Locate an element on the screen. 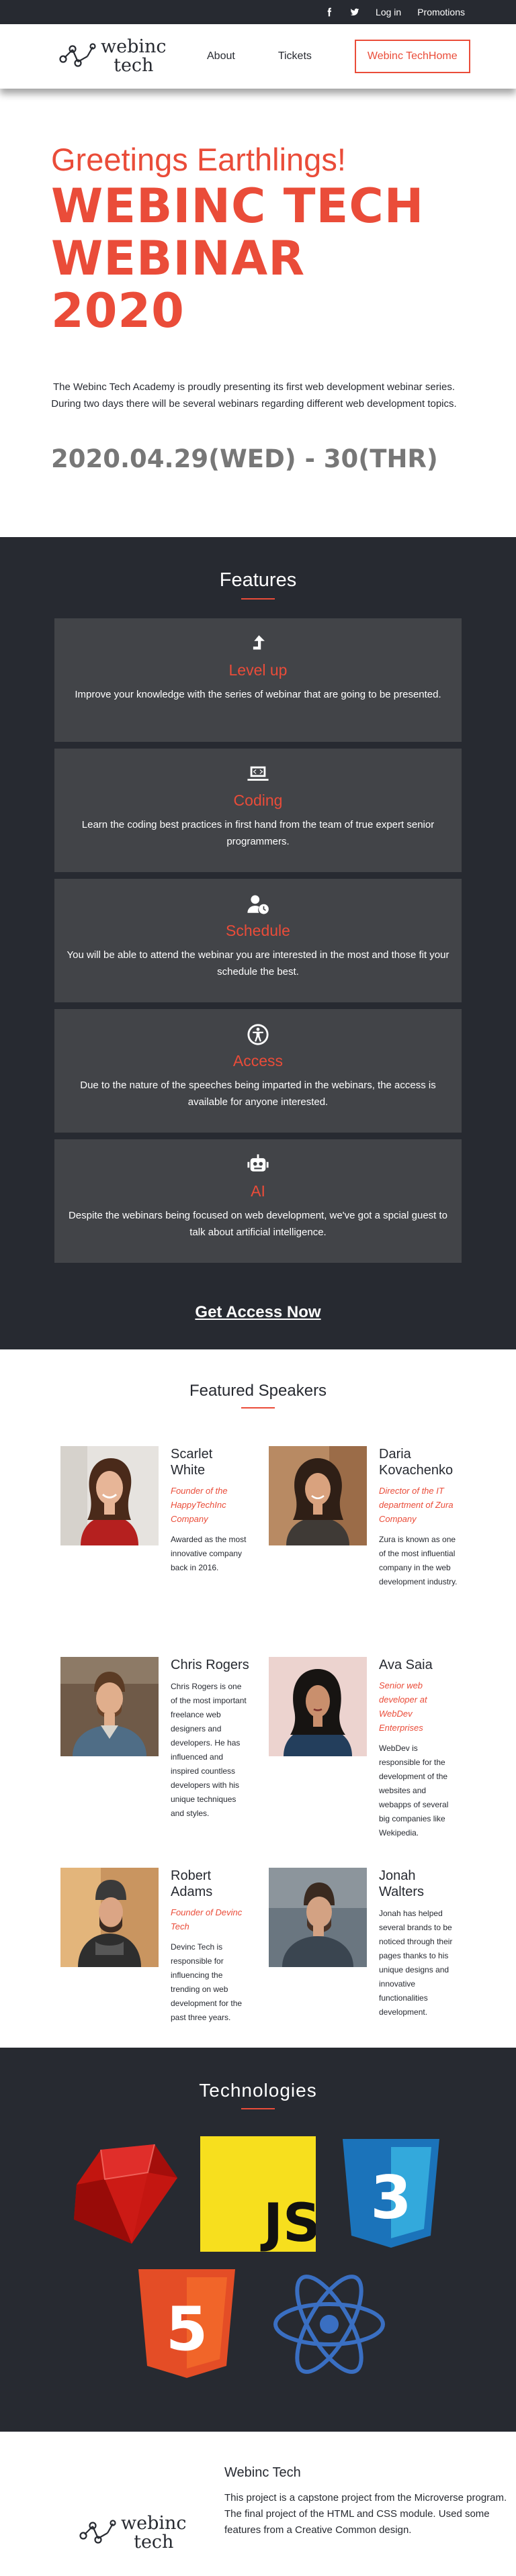  footer-logo: webinc tech is located at coordinates (141, 2532).